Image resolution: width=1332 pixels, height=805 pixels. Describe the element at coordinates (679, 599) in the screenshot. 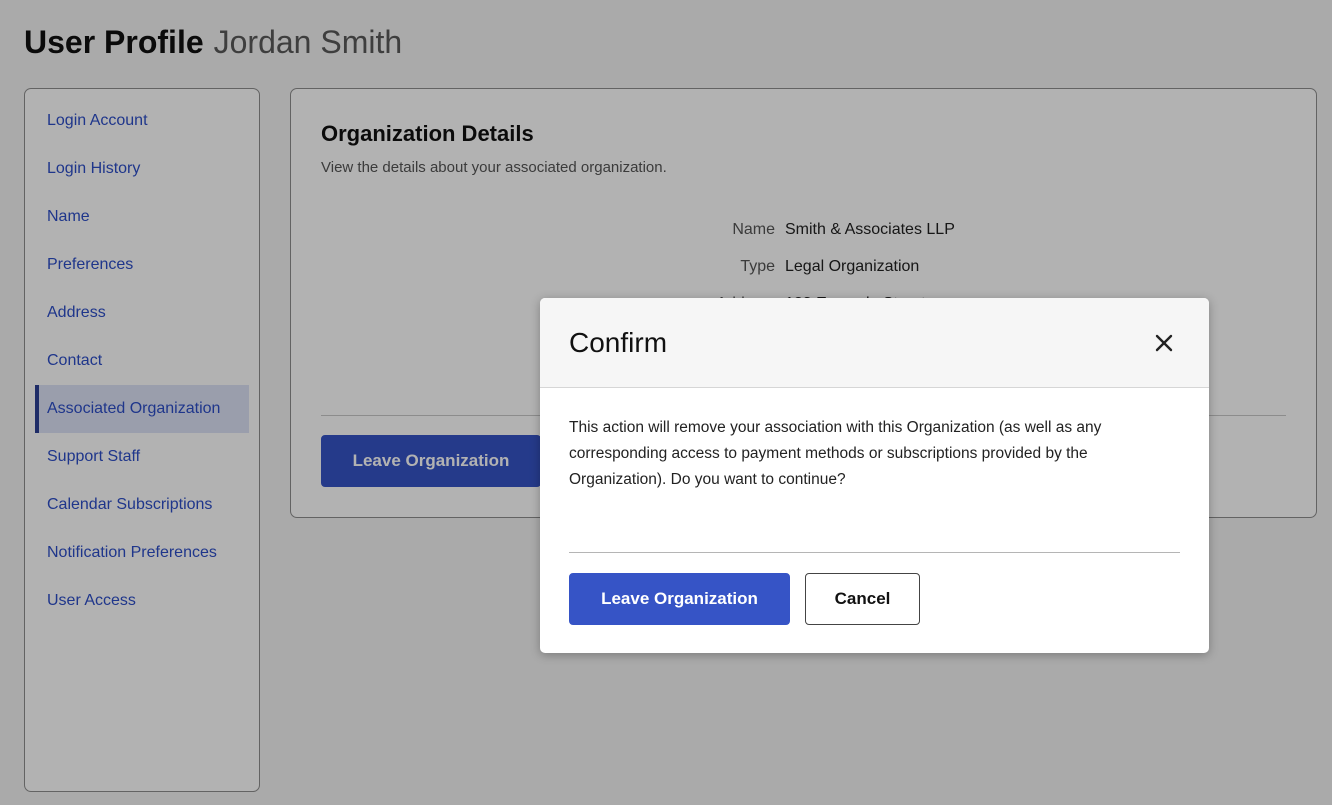

I see `confirm-leave-organization-button: Leave Organization` at that location.